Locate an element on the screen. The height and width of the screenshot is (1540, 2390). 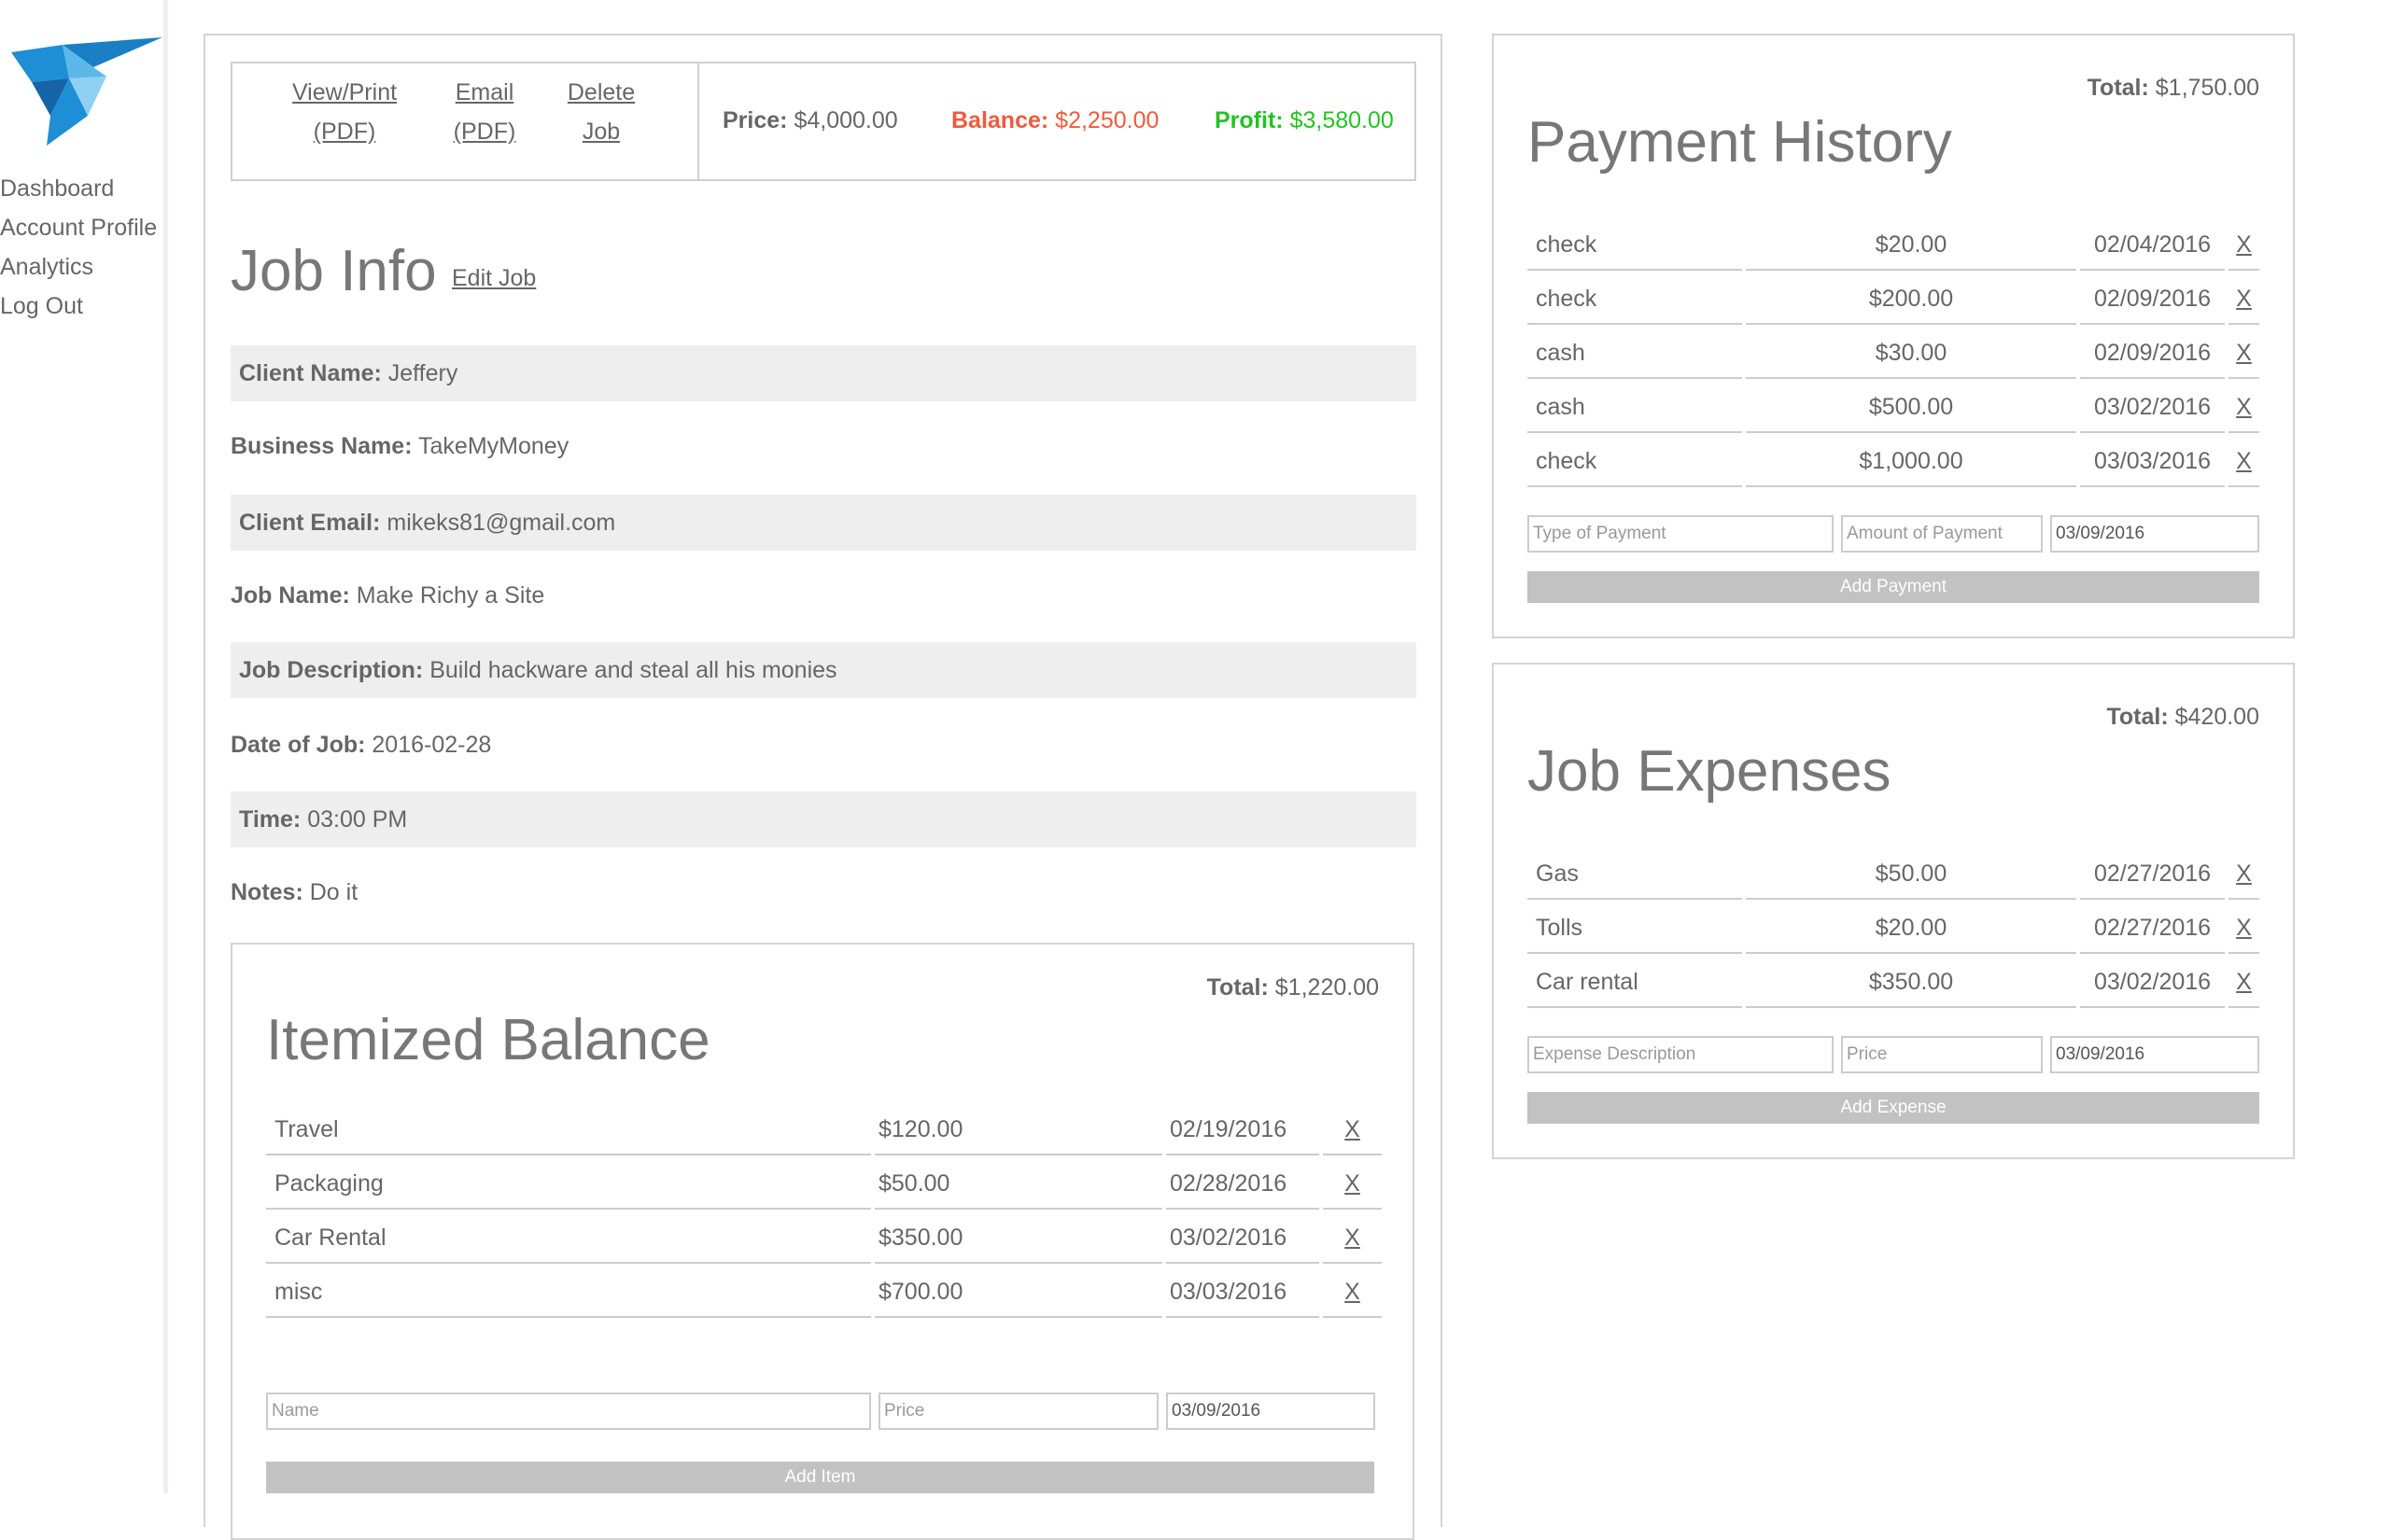
table-row: check $1,000.00 03/03/2016 X is located at coordinates (1893, 461).